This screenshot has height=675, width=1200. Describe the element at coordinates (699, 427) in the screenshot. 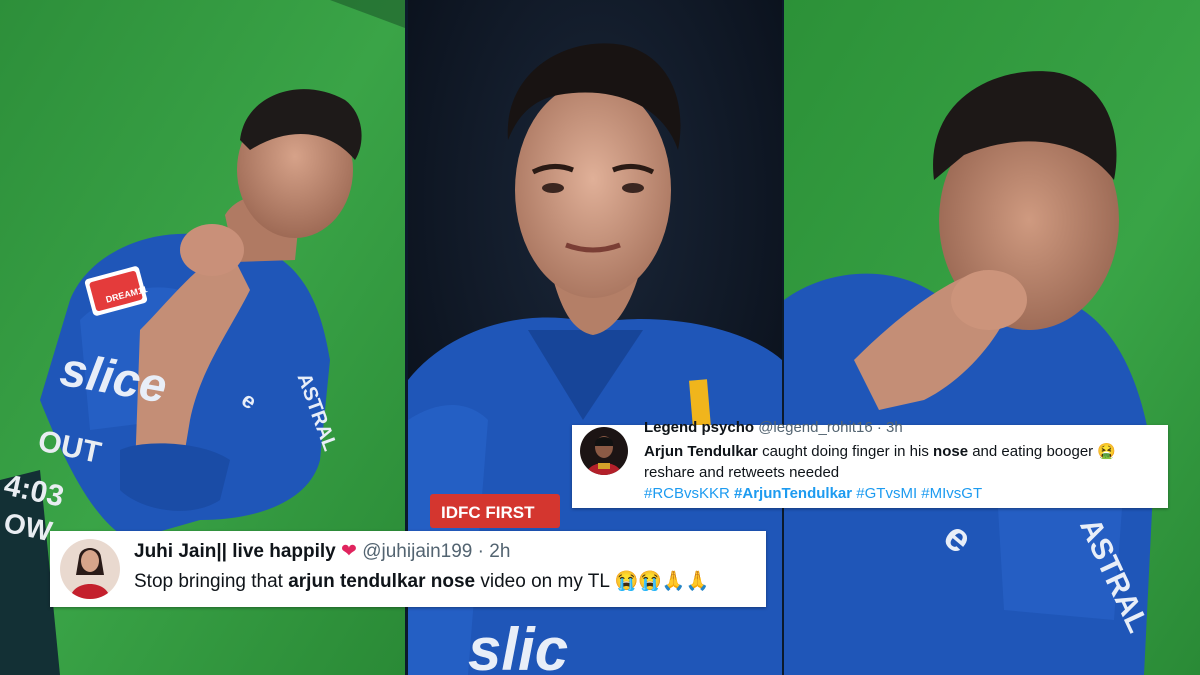

I see `display-name: Legend psycho` at that location.